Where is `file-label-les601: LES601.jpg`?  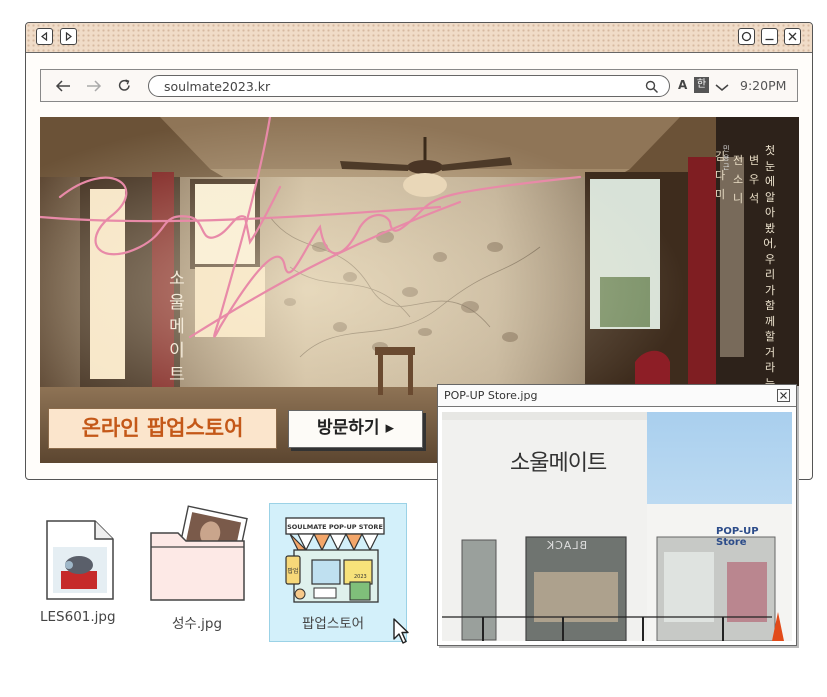 file-label-les601: LES601.jpg is located at coordinates (78, 617).